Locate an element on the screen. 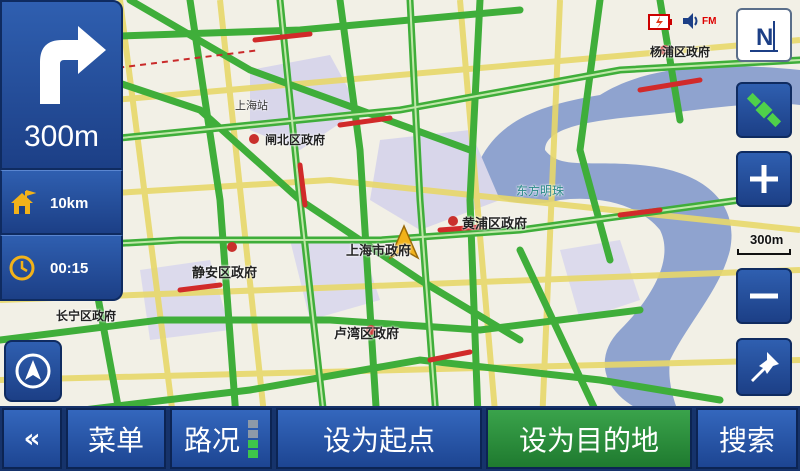 The height and width of the screenshot is (471, 800). pin-button is located at coordinates (764, 367).